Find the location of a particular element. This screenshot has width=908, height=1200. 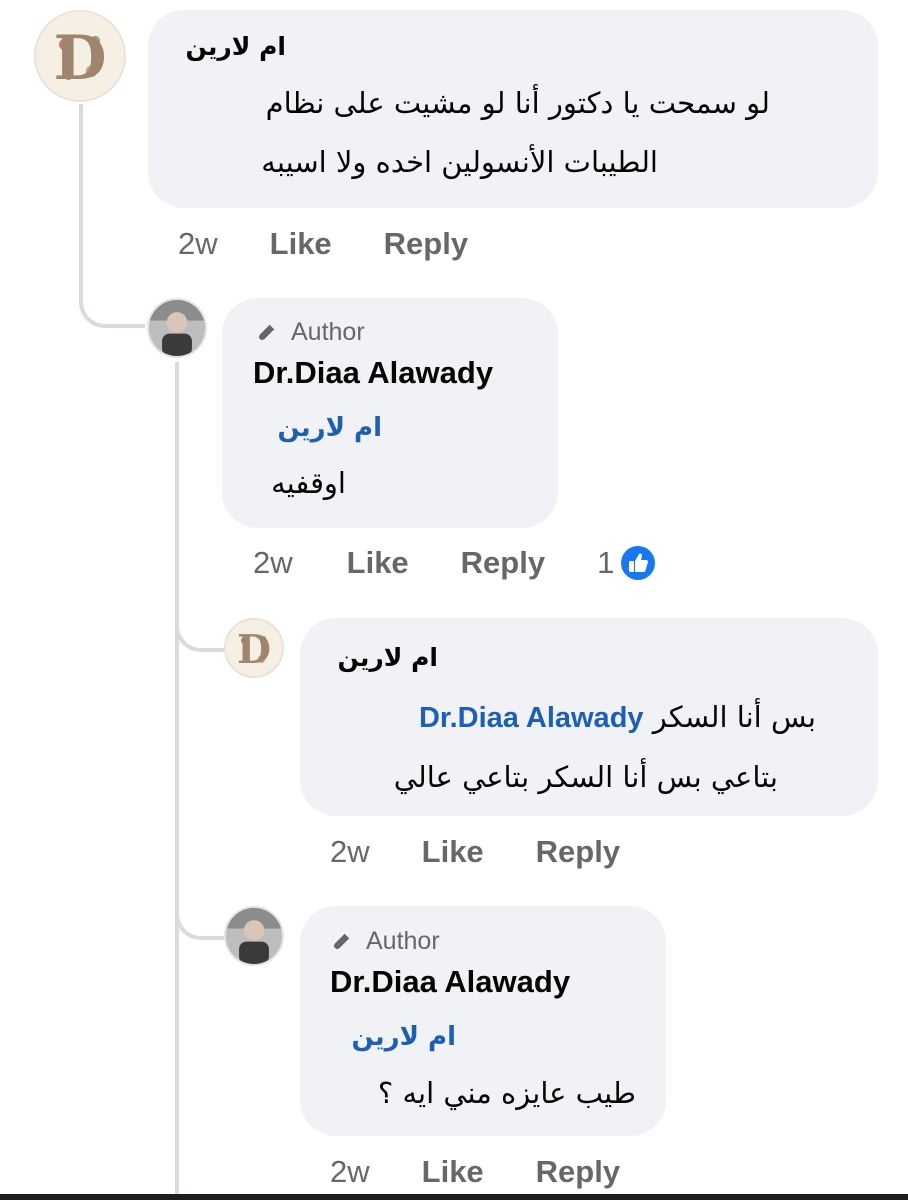

like-thumb-icon is located at coordinates (638, 563).